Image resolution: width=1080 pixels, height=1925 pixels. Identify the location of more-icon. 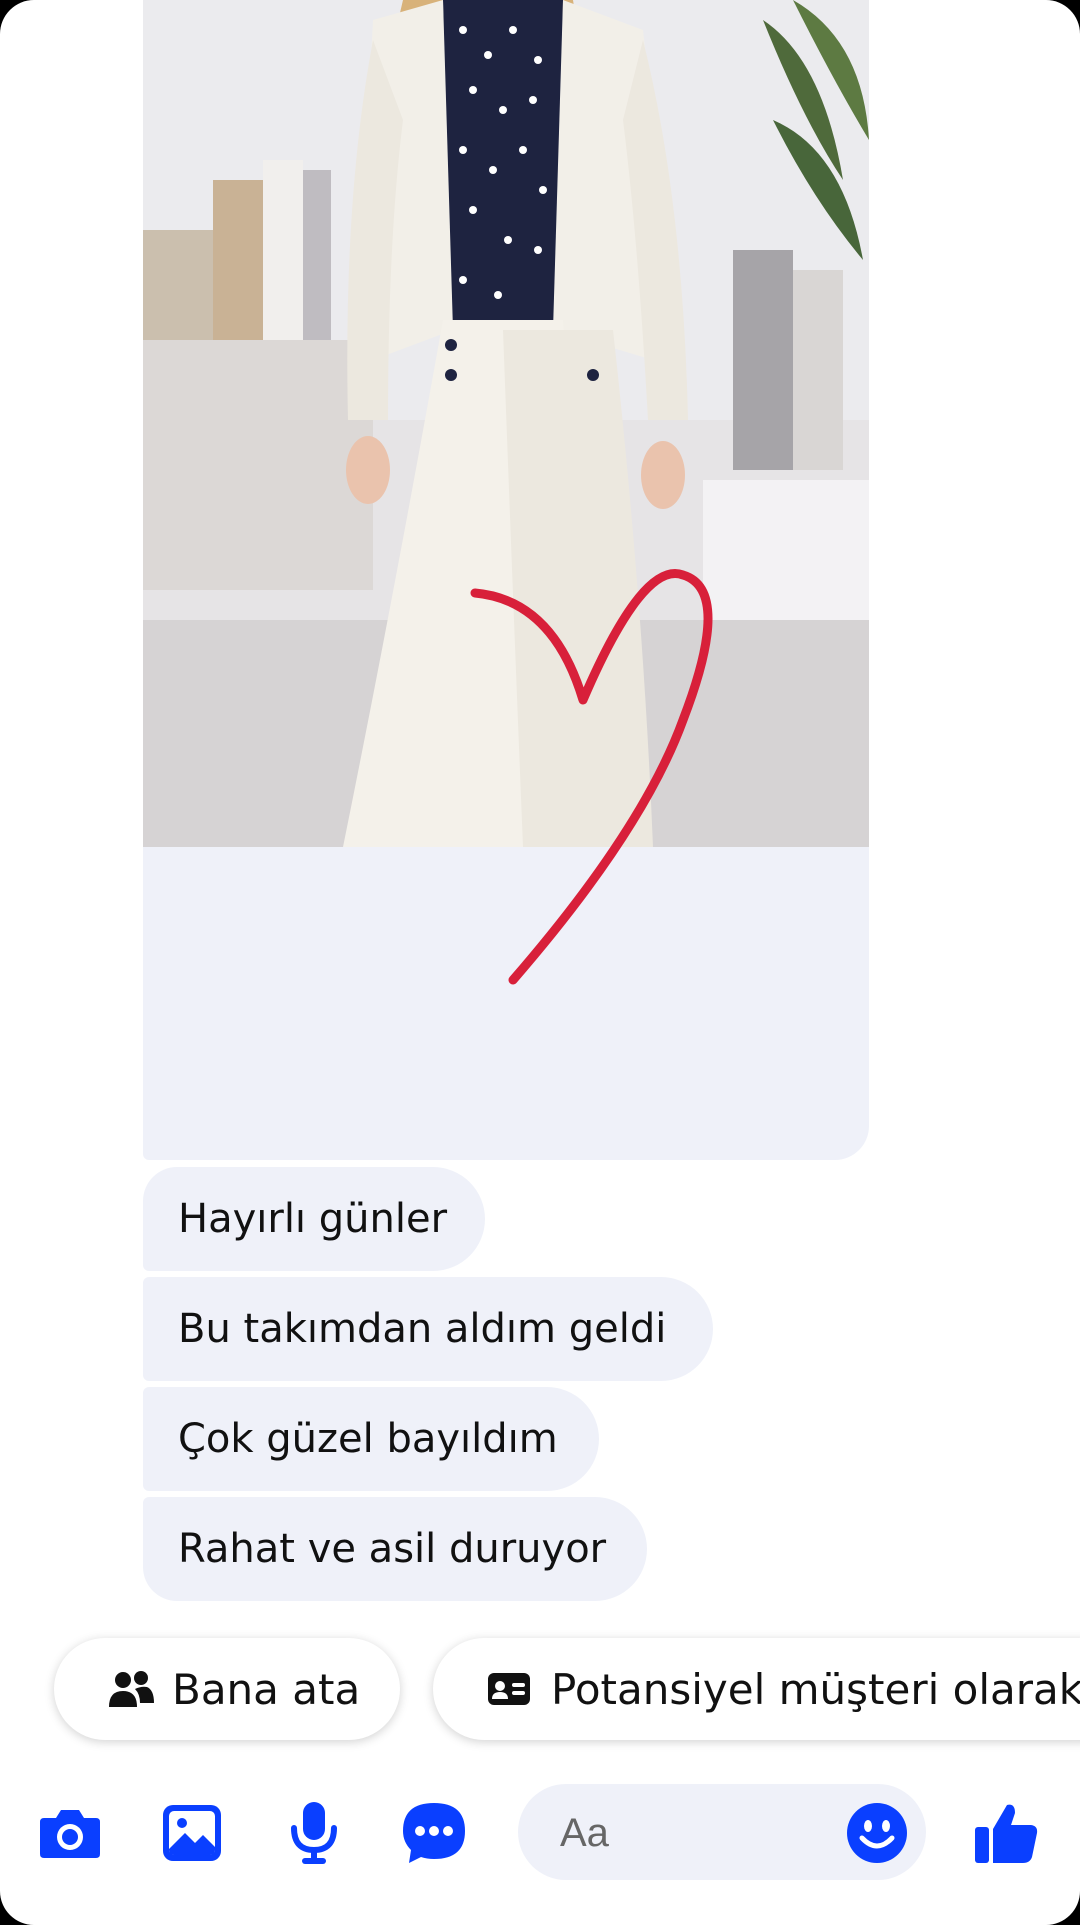
(434, 1833).